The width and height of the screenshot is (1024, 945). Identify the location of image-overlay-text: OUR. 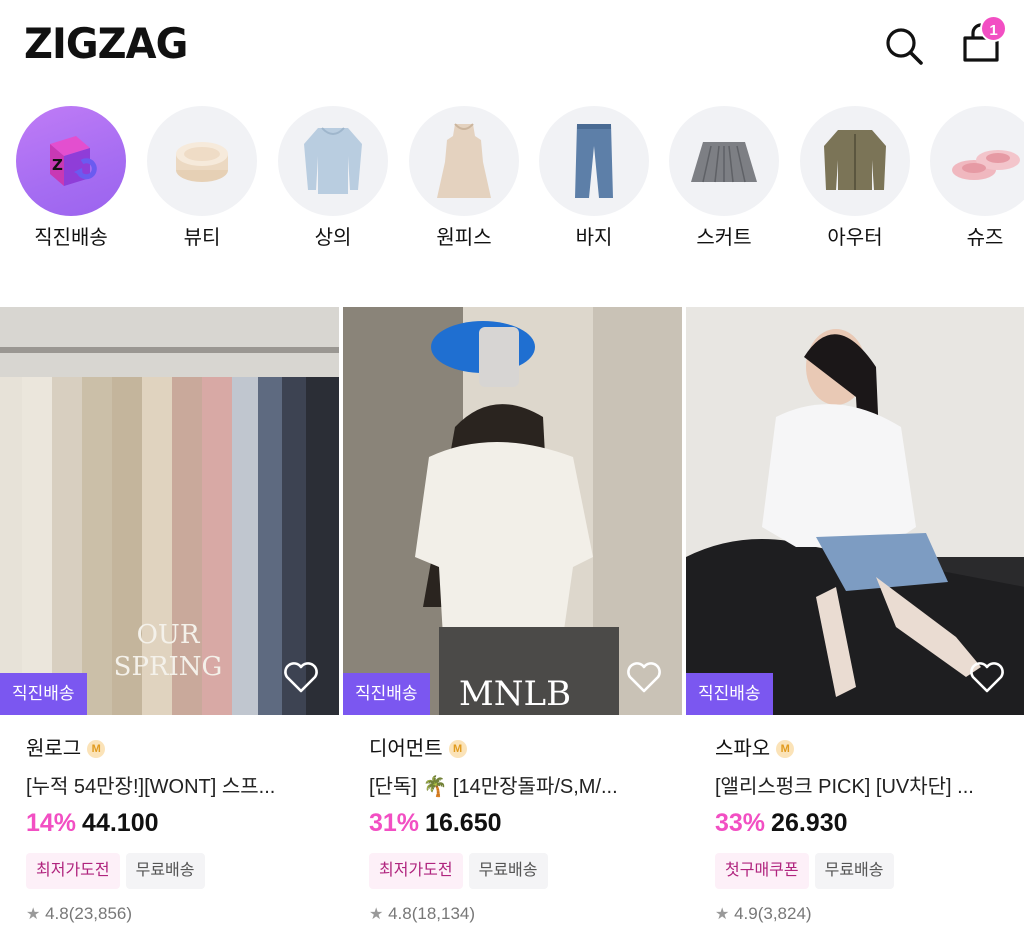
(169, 635).